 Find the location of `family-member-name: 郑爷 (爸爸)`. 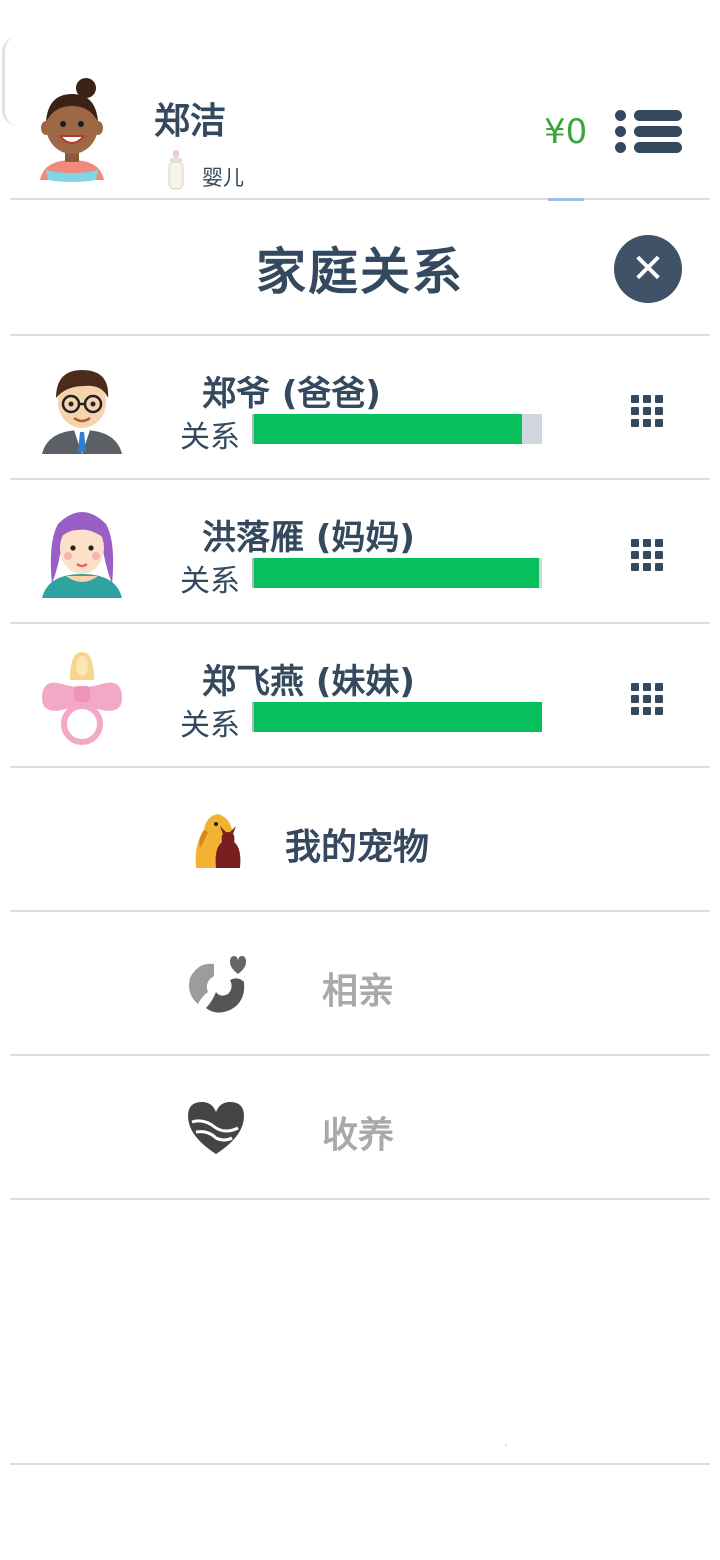

family-member-name: 郑爷 (爸爸) is located at coordinates (291, 394).